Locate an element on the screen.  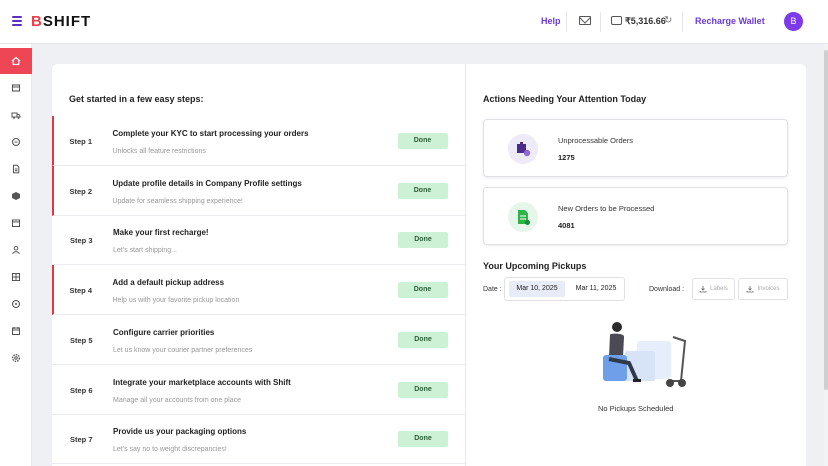
document-icon is located at coordinates (16, 169).